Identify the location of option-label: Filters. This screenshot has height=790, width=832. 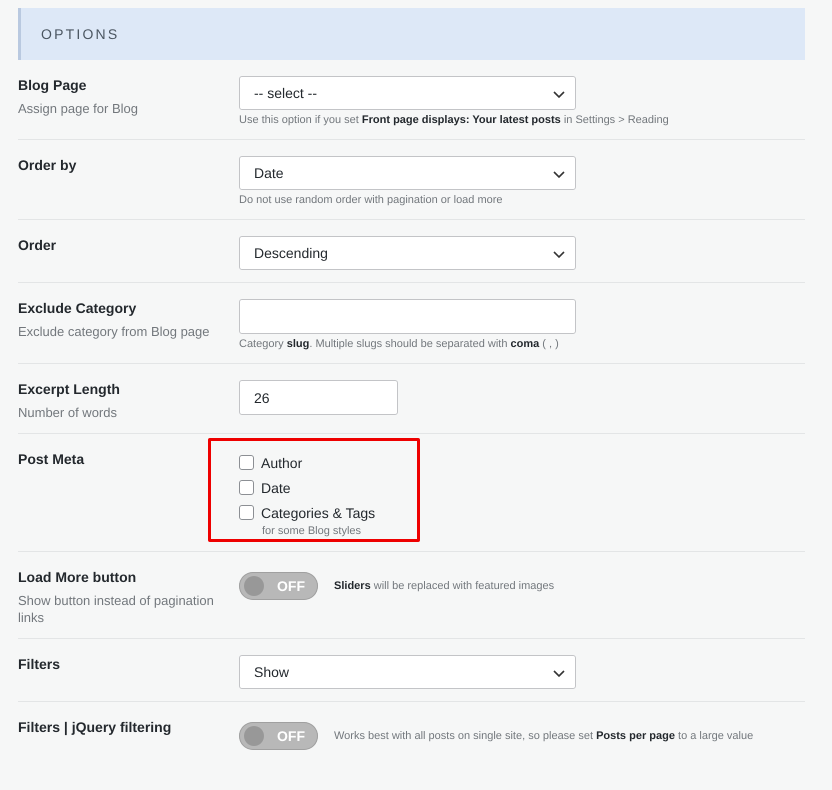
(40, 664).